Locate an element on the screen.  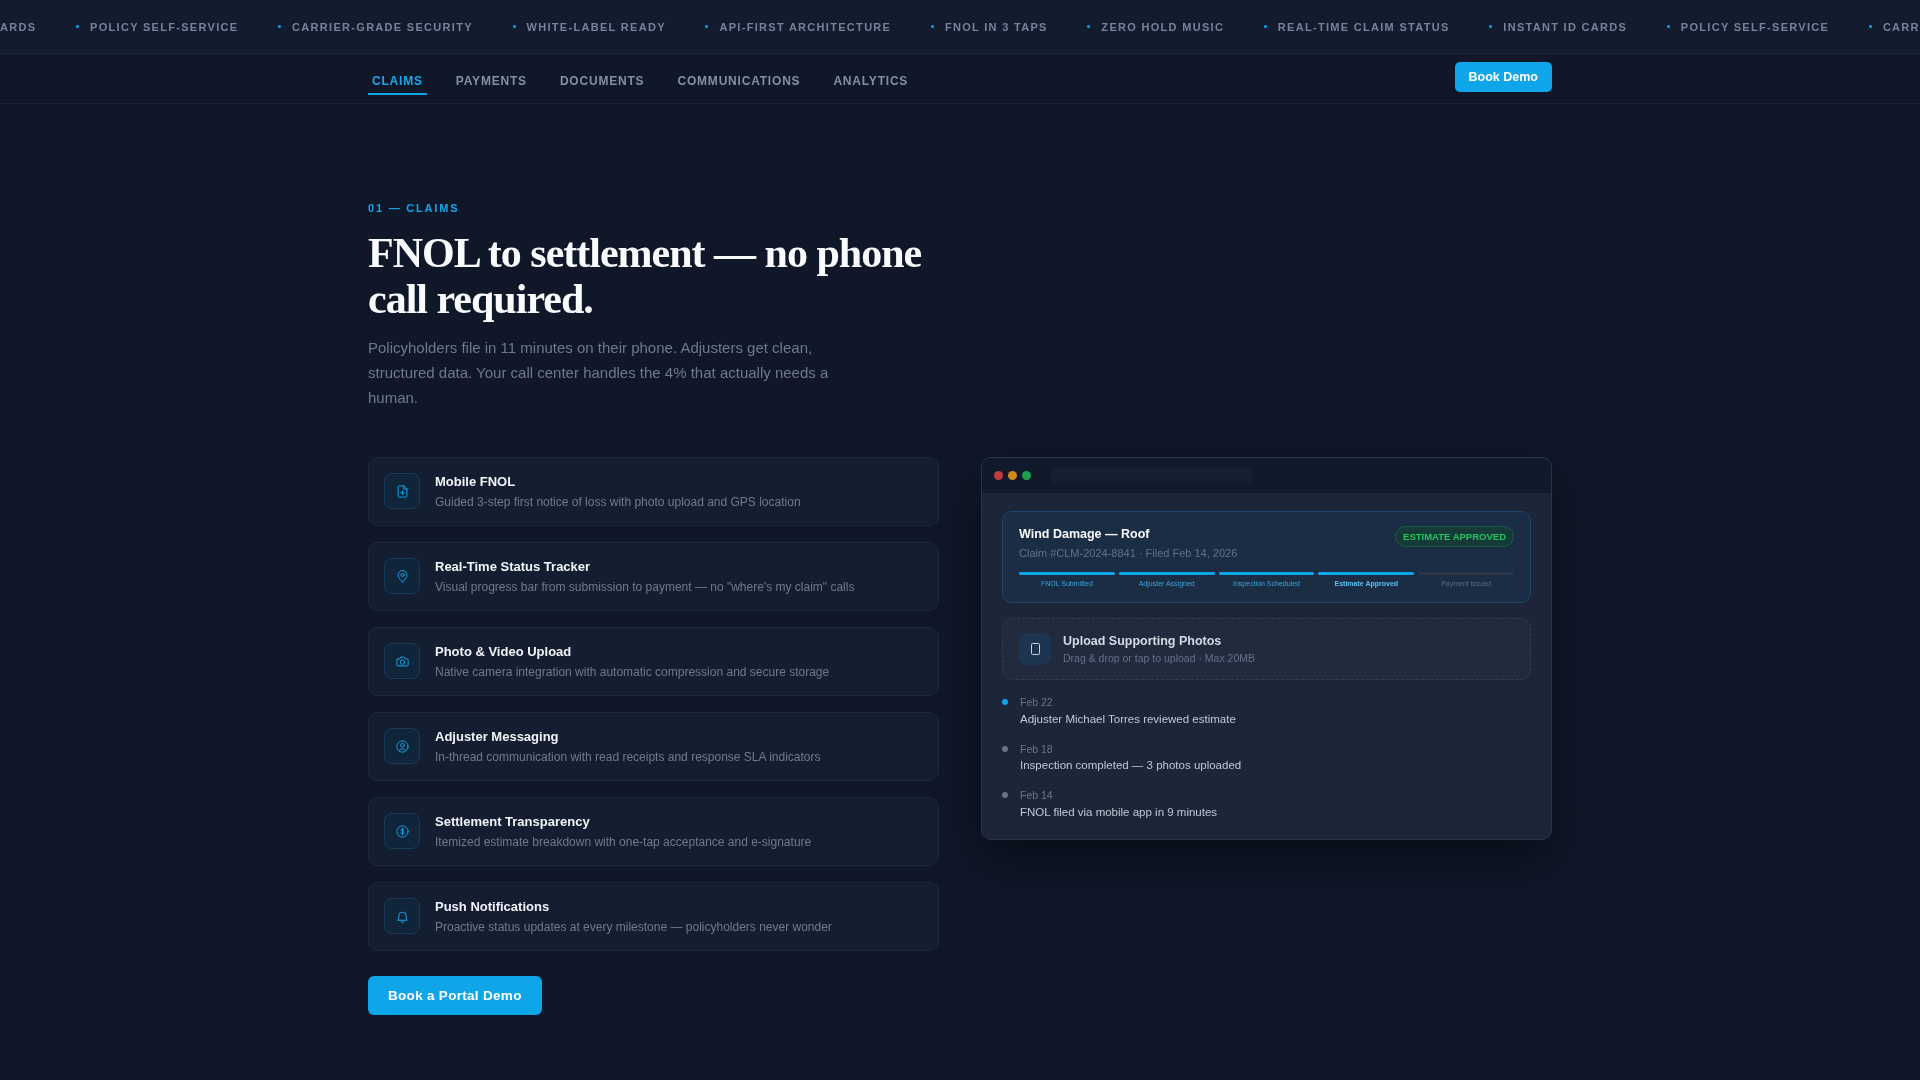
upload-title: Upload Supporting Photos is located at coordinates (1143, 641).